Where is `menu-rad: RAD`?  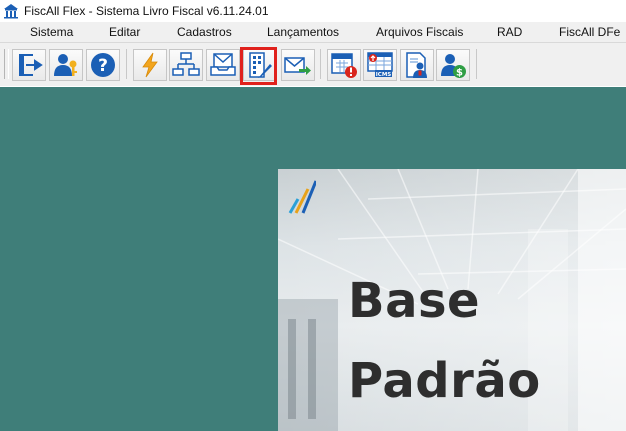 menu-rad: RAD is located at coordinates (509, 32).